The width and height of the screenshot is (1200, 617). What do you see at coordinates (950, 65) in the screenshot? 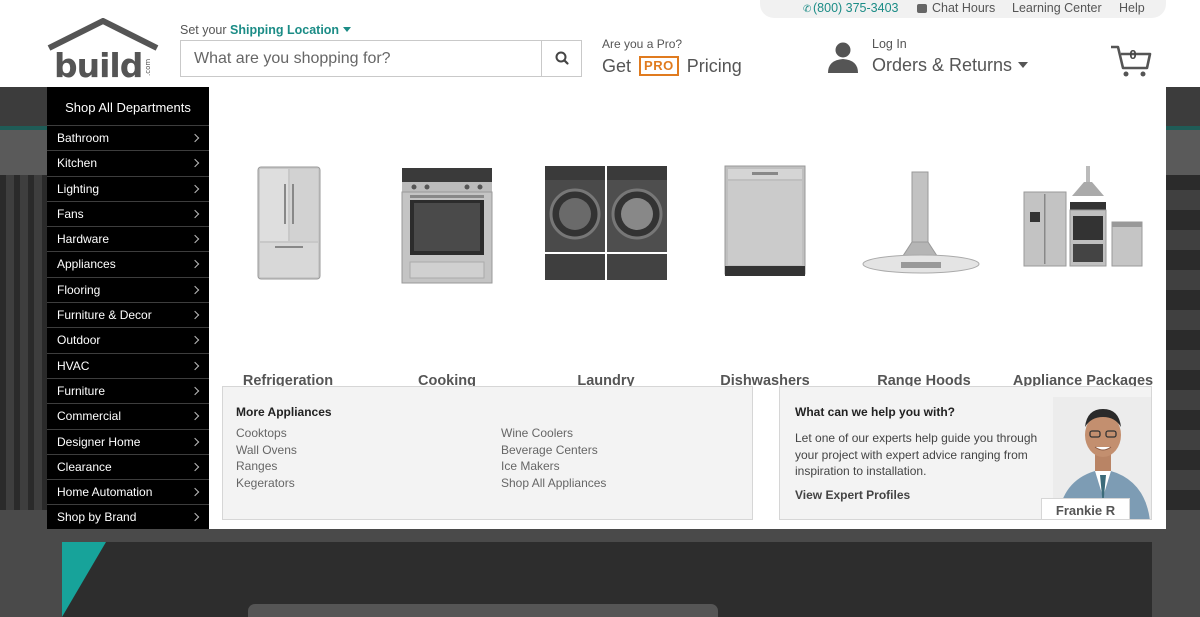
I see `orders-returns-menu: Orders & Returns` at bounding box center [950, 65].